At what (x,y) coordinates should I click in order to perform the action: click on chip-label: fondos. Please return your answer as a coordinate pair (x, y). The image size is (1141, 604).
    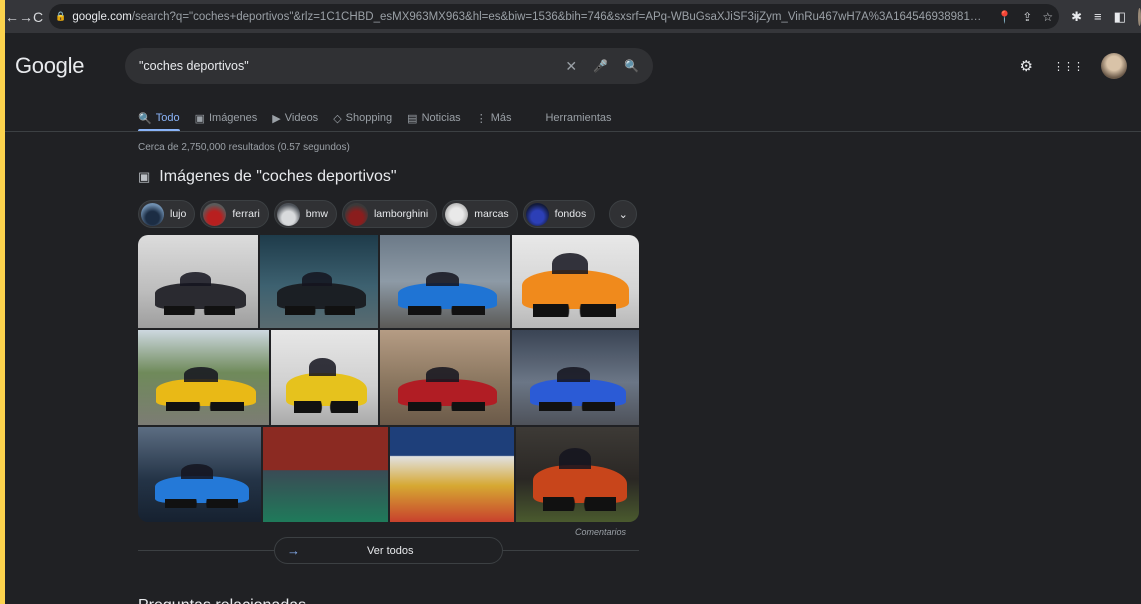
    Looking at the image, I should click on (570, 214).